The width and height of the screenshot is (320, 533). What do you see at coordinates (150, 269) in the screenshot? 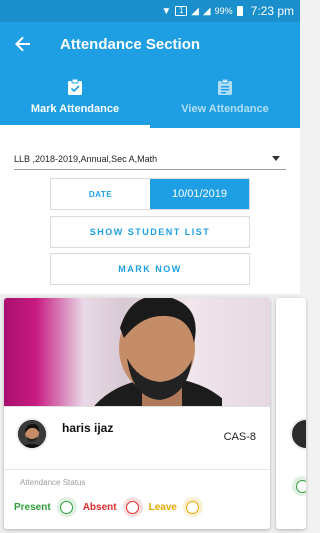
I see `mark-now-button: MARK NOW` at bounding box center [150, 269].